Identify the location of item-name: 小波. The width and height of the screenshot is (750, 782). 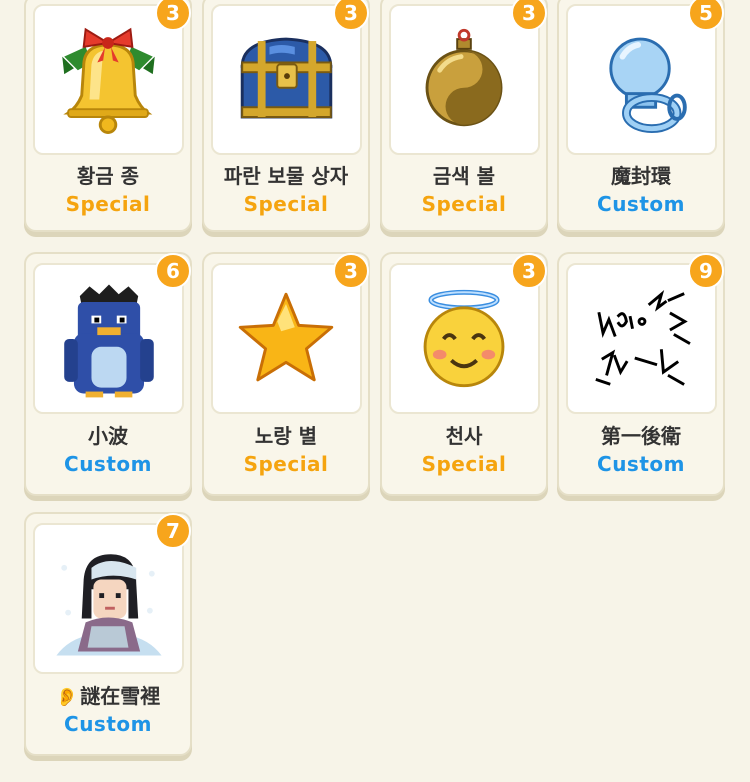
(108, 436).